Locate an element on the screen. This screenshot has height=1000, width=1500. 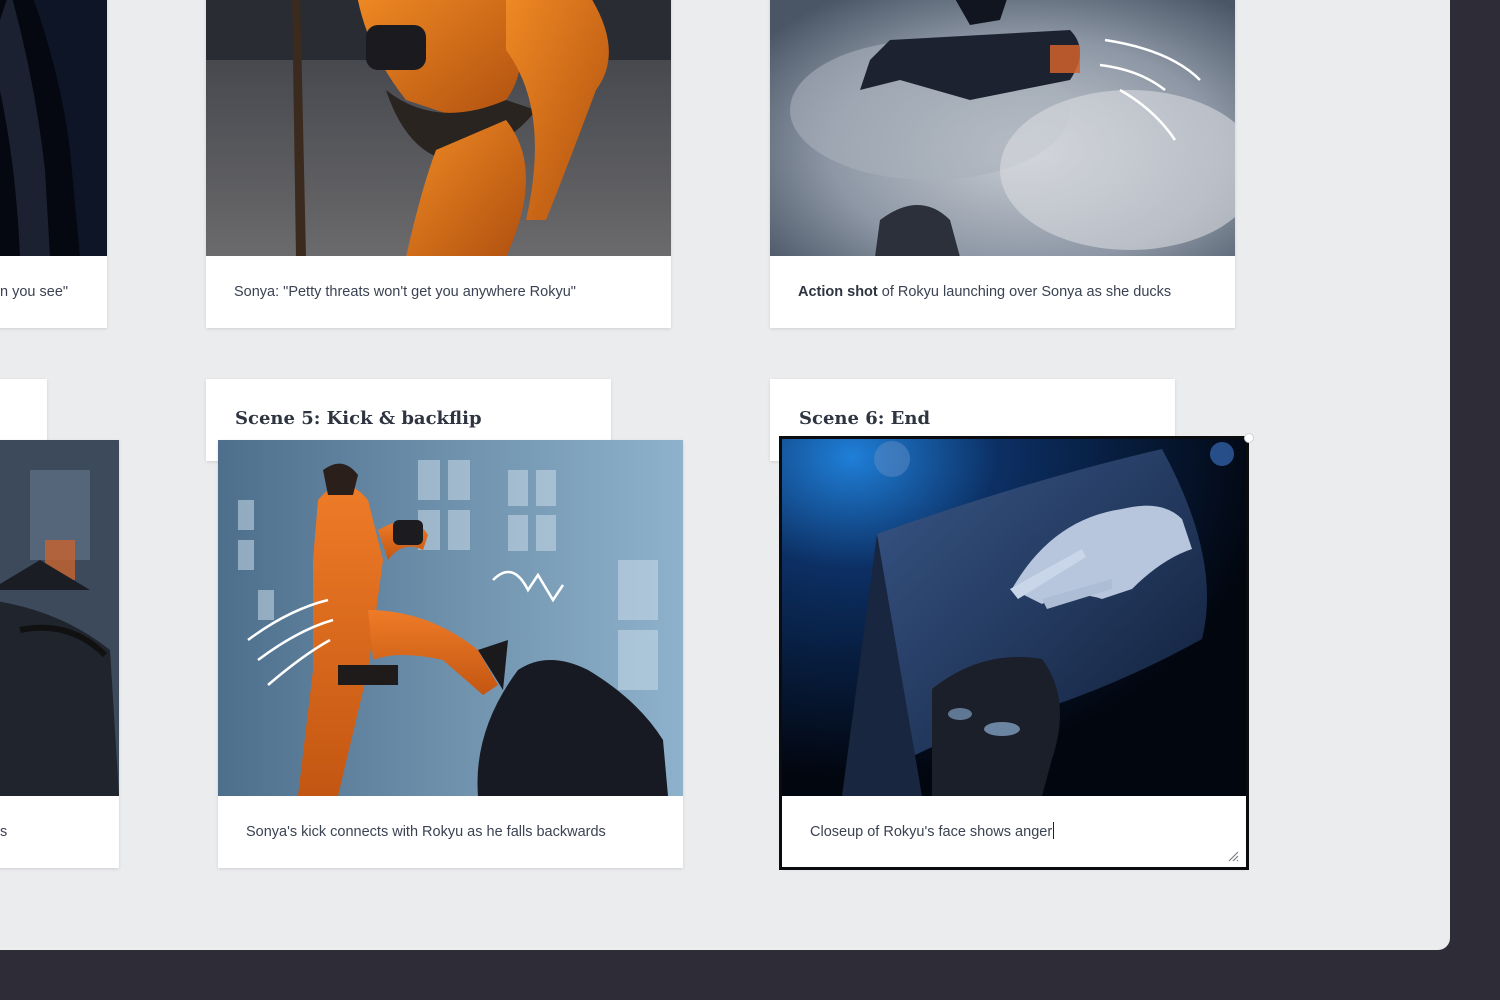
storyboard-card: s is located at coordinates (59, 654).